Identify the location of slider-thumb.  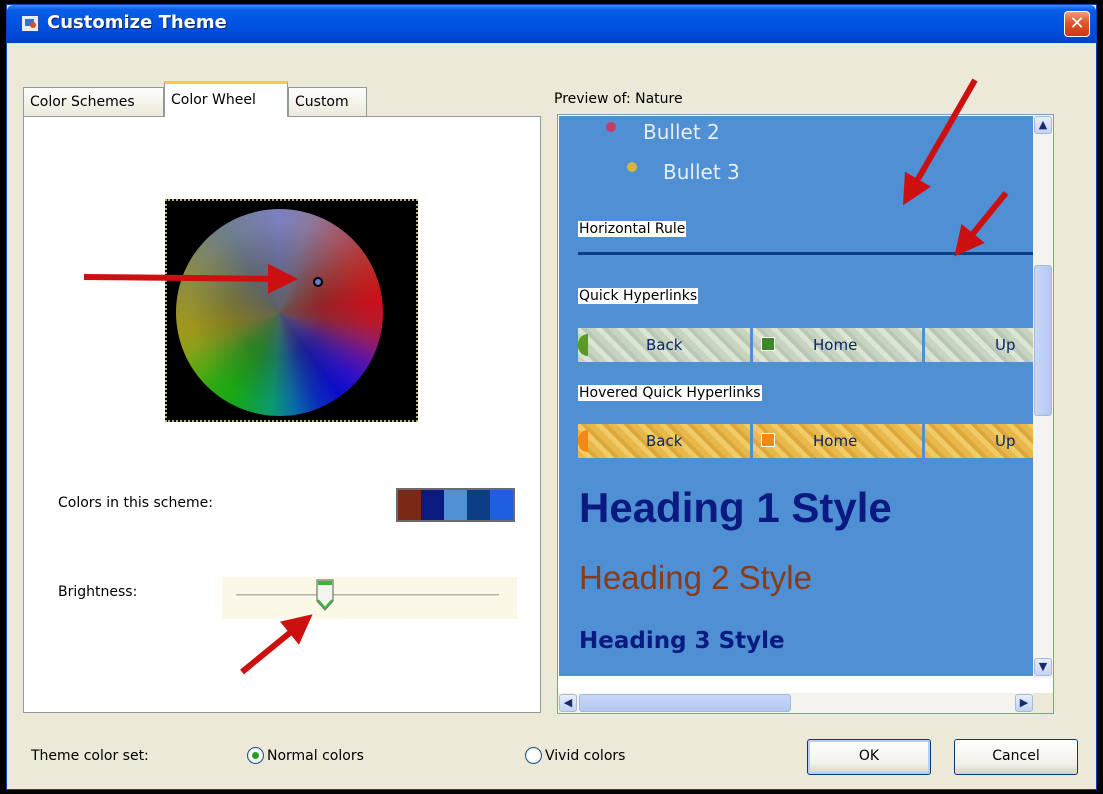
(325, 595).